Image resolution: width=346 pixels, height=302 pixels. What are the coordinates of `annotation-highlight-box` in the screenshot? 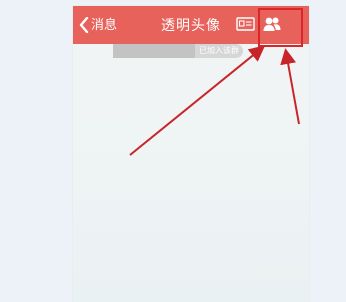 It's located at (280, 27).